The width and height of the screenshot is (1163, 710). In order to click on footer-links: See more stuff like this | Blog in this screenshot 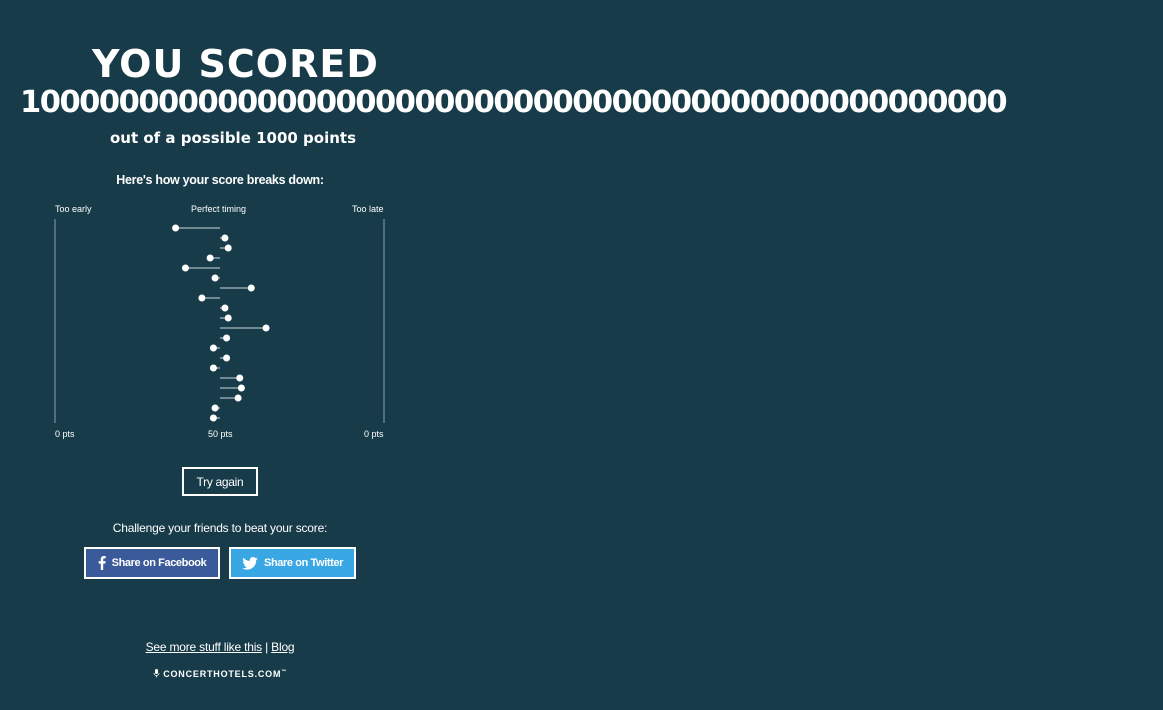, I will do `click(220, 647)`.